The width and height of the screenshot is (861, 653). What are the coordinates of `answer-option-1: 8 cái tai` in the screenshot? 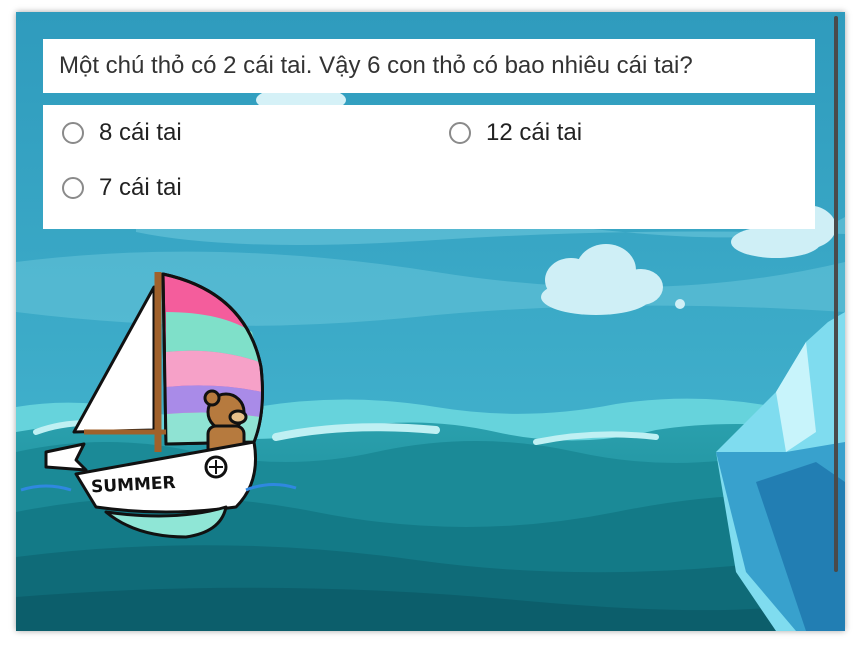 It's located at (122, 133).